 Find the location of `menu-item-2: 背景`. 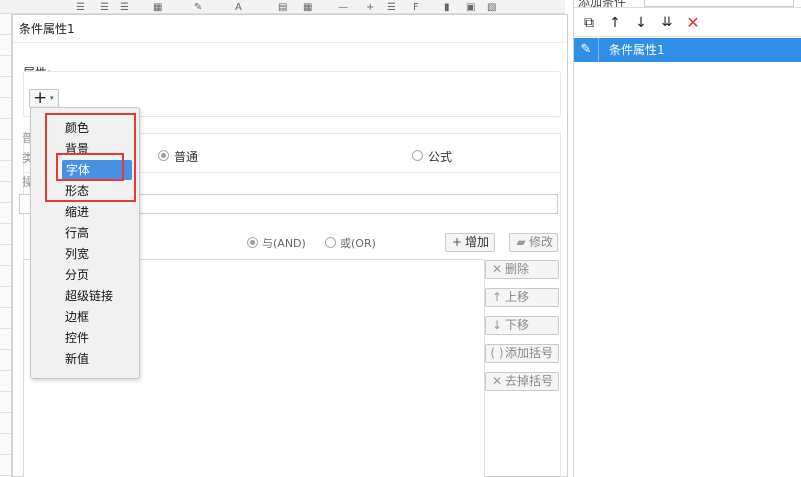

menu-item-2: 背景 is located at coordinates (96, 149).